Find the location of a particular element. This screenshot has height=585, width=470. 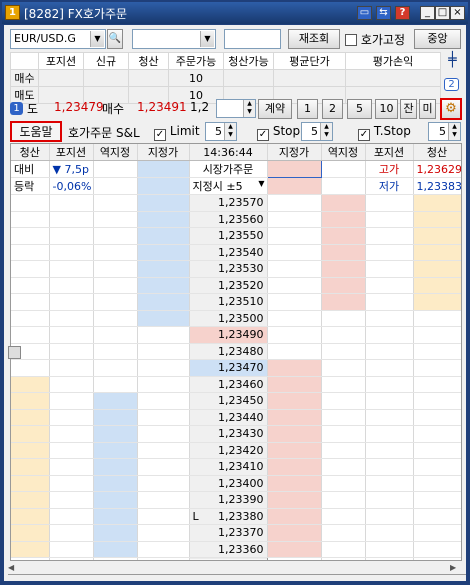

qty-2-button: 2 is located at coordinates (332, 109).